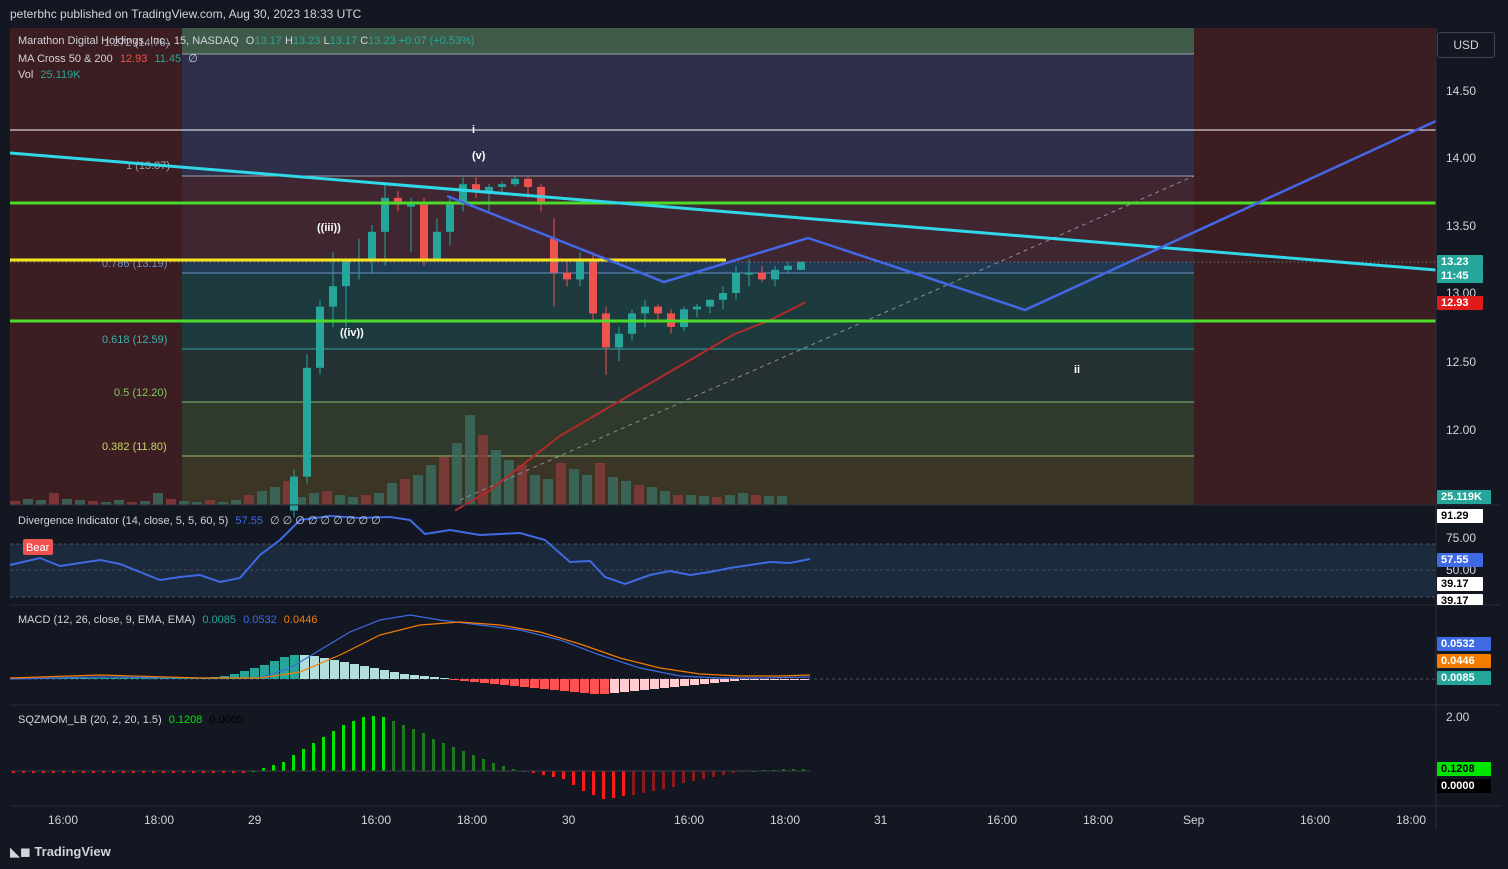  Describe the element at coordinates (1466, 45) in the screenshot. I see `currency-button: USD` at that location.